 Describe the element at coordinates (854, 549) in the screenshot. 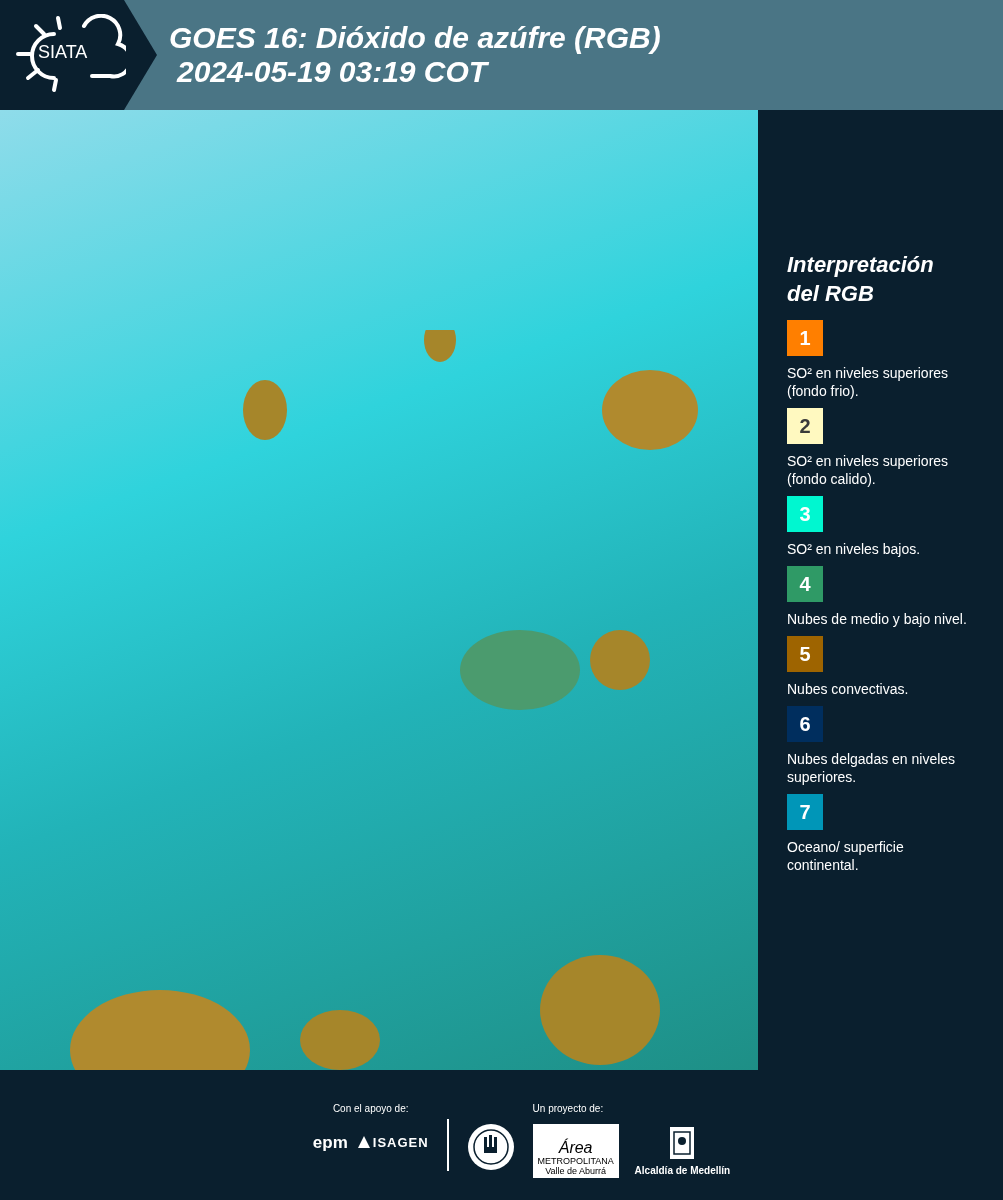

I see `legend-label: SO² en niveles bajos.` at that location.